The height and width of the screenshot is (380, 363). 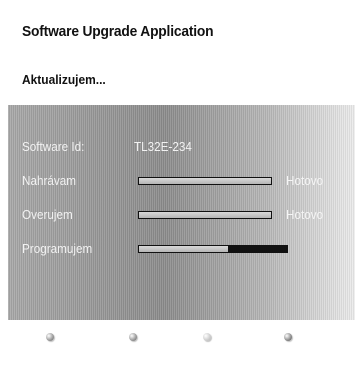 I want to click on step-label: Programujem, so click(x=57, y=248).